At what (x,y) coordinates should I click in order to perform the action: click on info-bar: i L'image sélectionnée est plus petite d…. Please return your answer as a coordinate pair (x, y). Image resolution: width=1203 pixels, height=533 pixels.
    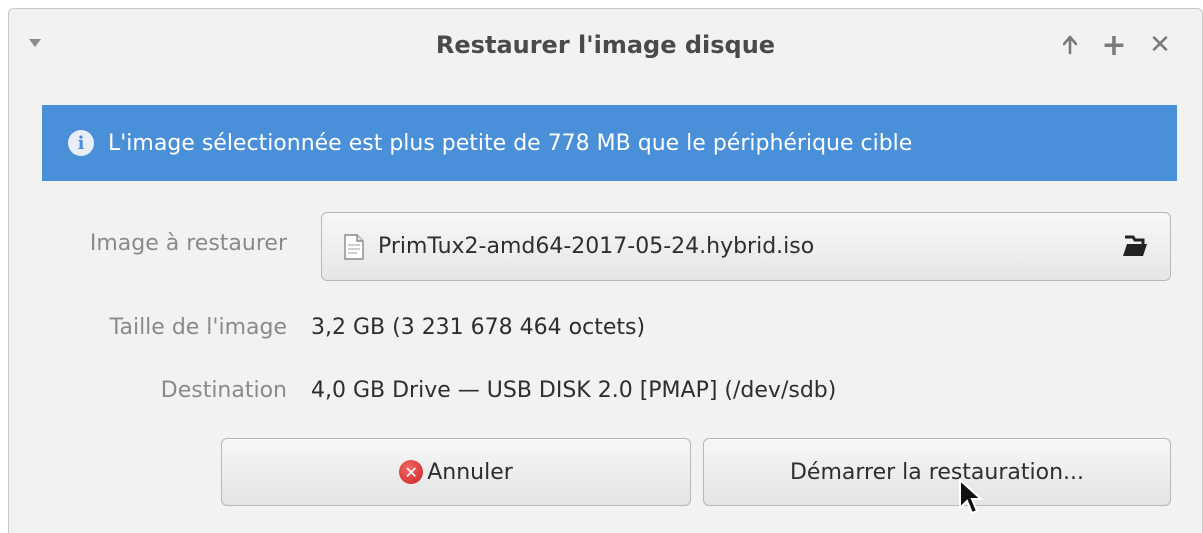
    Looking at the image, I should click on (609, 143).